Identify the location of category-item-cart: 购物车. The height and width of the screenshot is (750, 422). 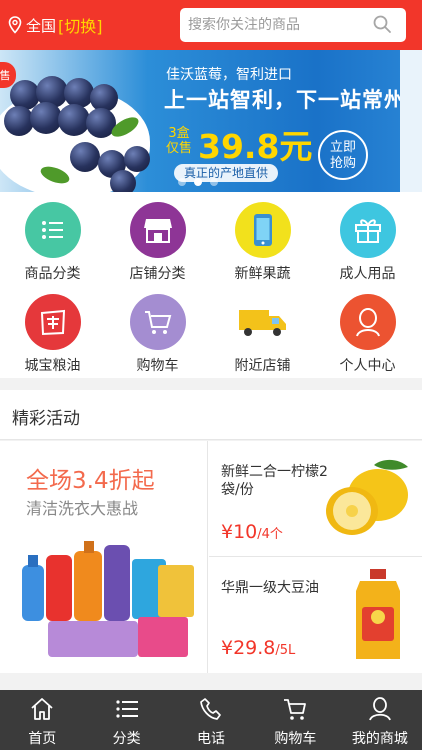
(157, 330).